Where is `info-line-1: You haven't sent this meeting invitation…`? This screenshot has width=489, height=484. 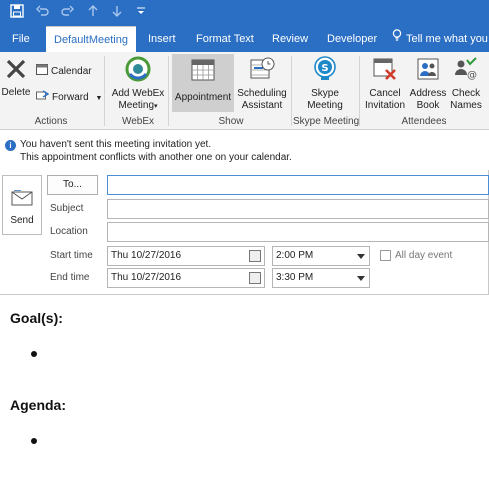
info-line-1: You haven't sent this meeting invitation… is located at coordinates (116, 144).